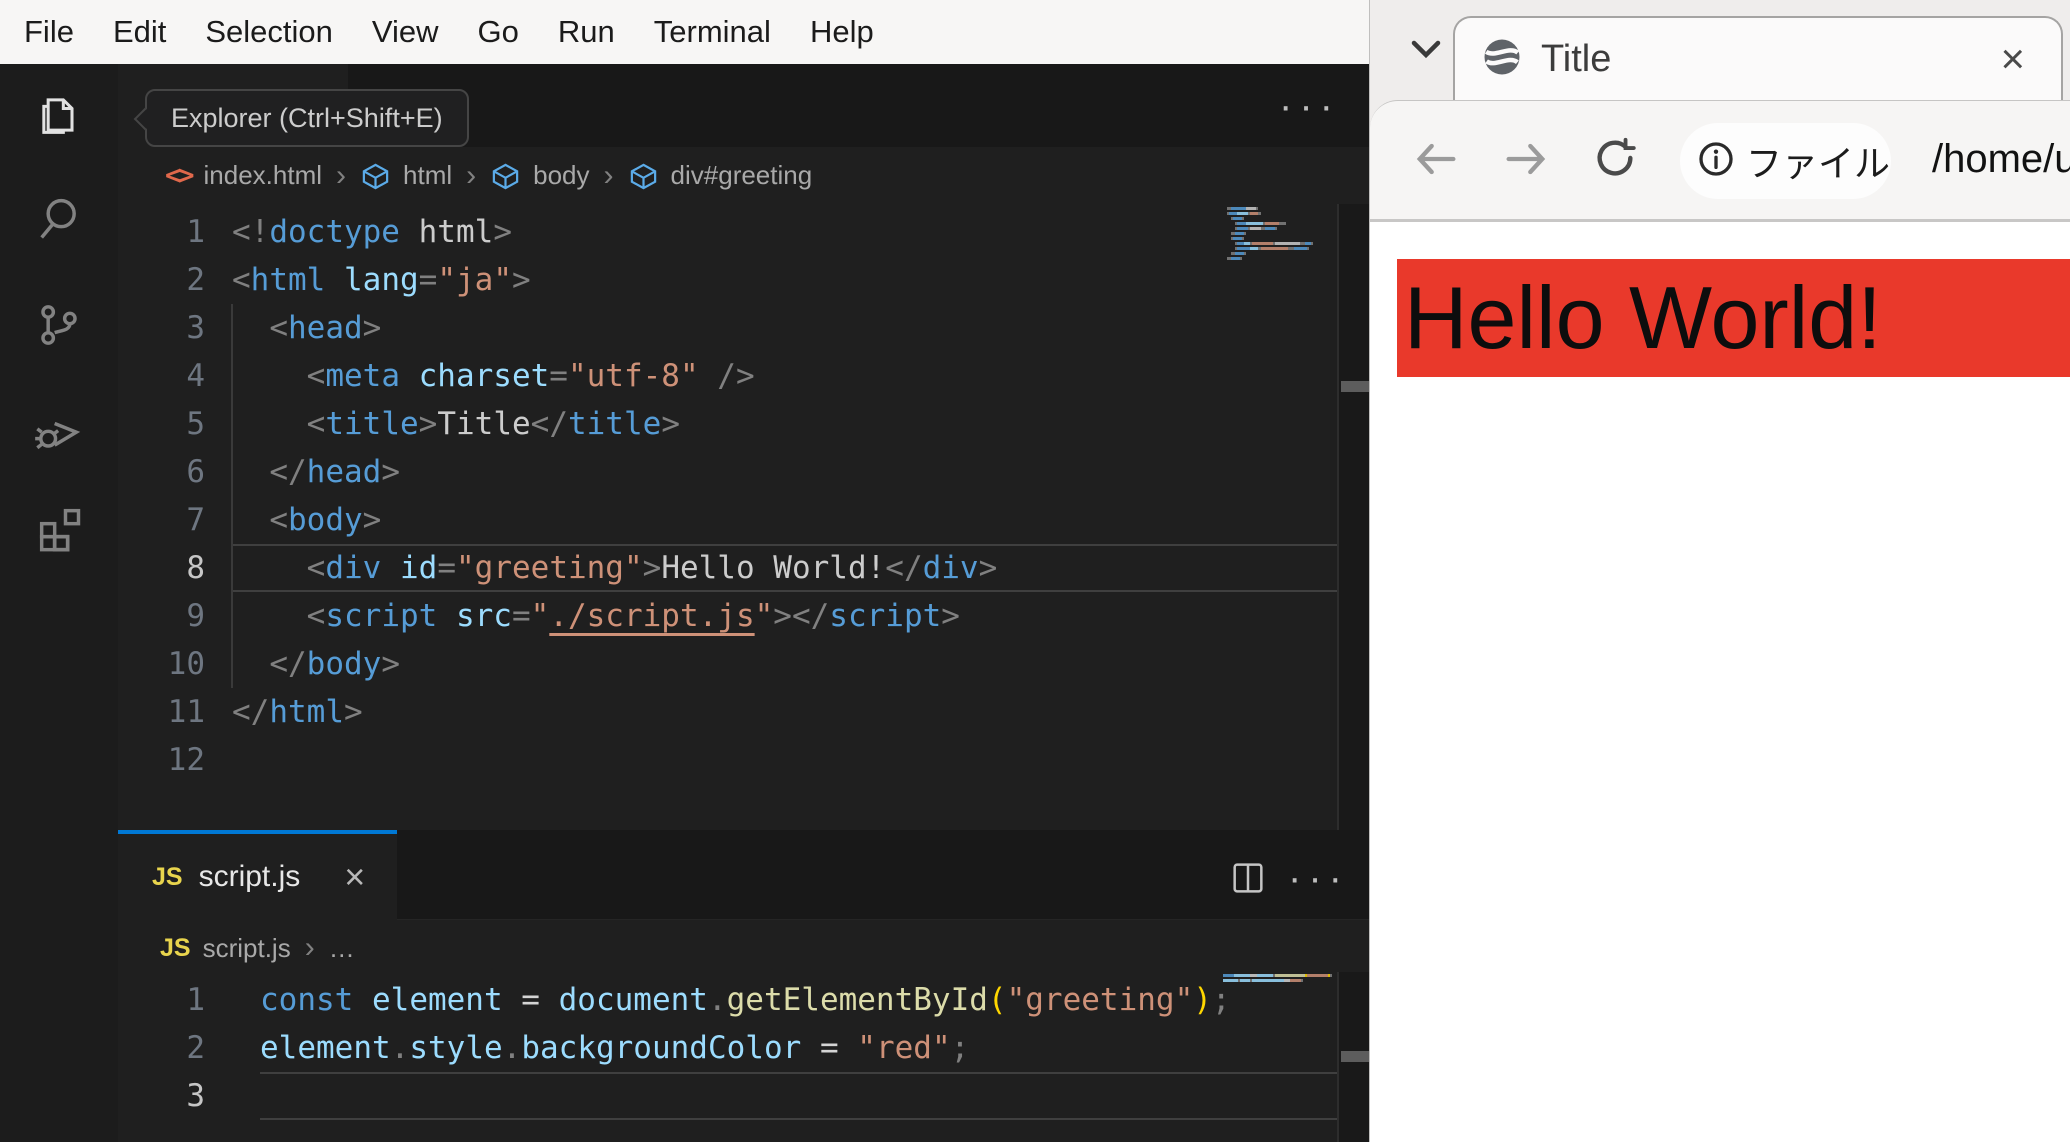 Image resolution: width=2070 pixels, height=1142 pixels. I want to click on code-line: <meta charset="utf-8" />, so click(784, 376).